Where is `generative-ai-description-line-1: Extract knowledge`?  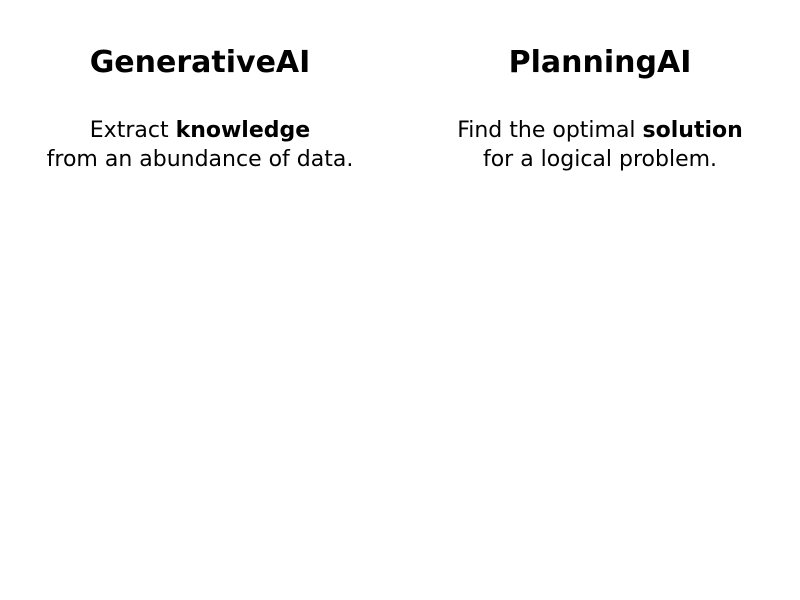
generative-ai-description-line-1: Extract knowledge is located at coordinates (200, 130).